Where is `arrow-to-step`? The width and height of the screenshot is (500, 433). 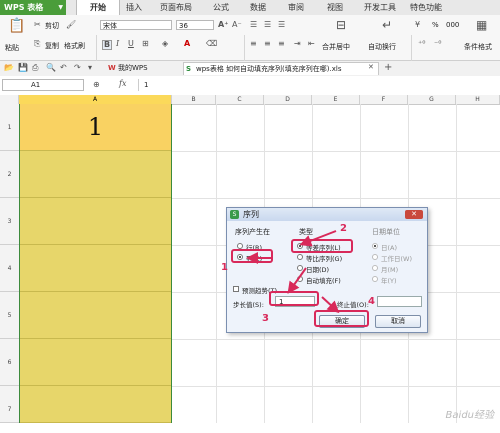 arrow-to-step is located at coordinates (297, 280).